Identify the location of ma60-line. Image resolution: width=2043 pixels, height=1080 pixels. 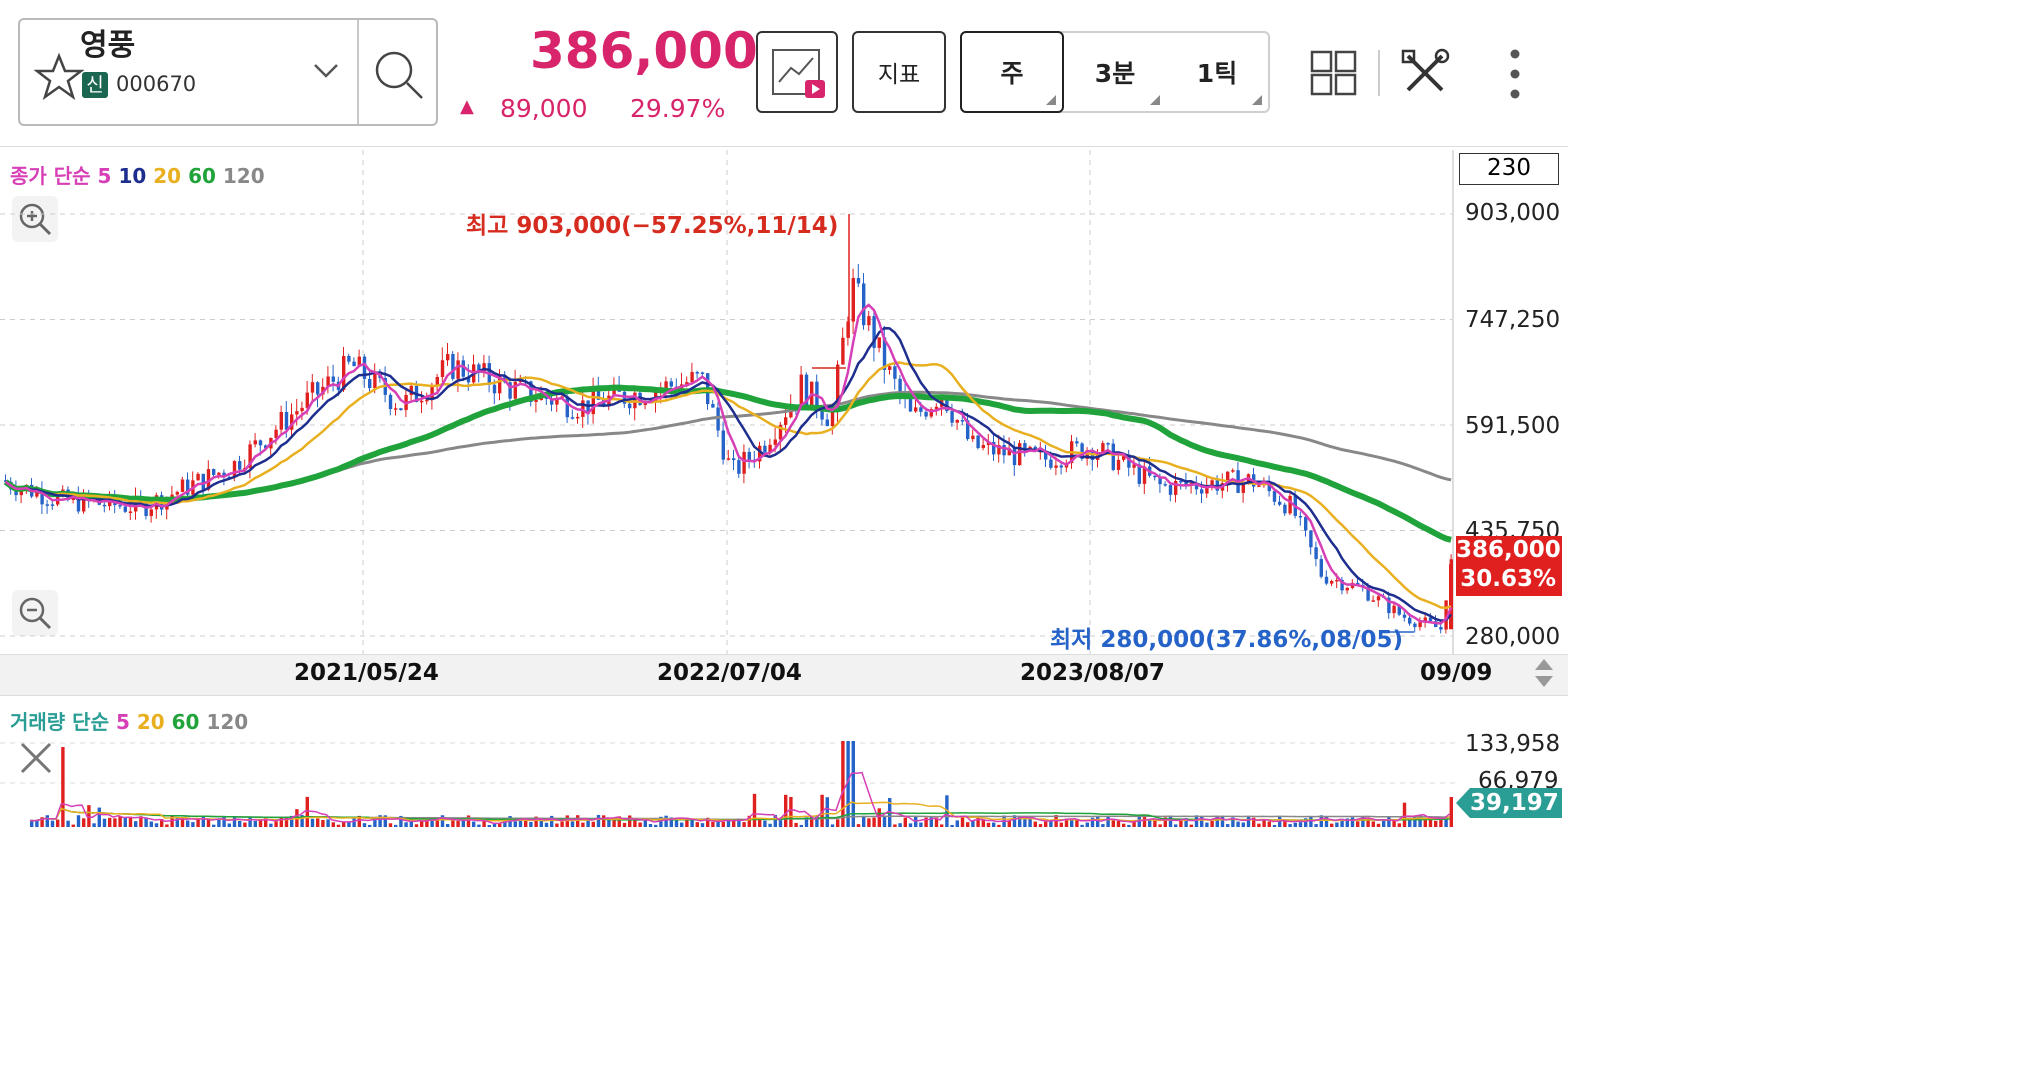
(727, 463).